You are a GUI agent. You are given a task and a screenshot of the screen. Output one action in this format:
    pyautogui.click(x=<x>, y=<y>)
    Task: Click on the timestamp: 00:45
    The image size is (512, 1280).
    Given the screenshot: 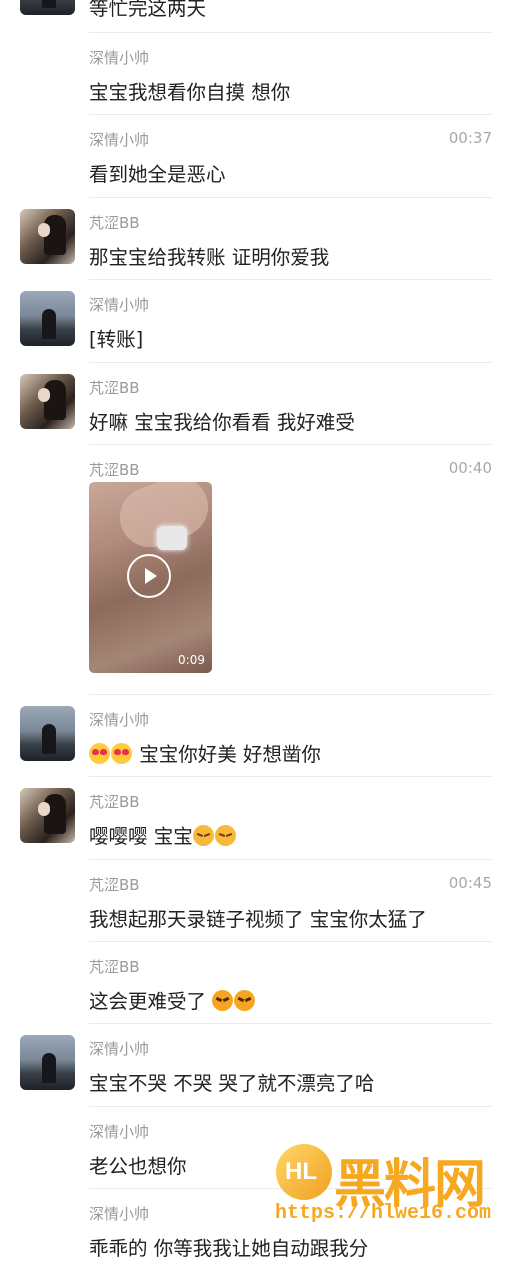 What is the action you would take?
    pyautogui.click(x=470, y=883)
    